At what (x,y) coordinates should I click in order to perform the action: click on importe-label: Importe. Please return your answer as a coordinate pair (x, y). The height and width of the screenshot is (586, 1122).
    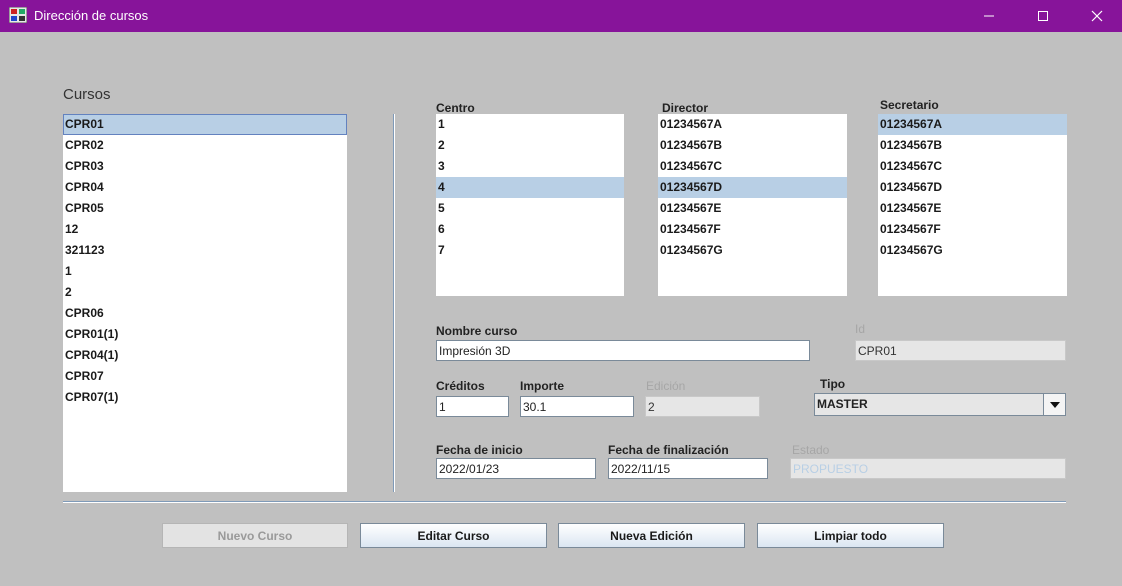
    Looking at the image, I should click on (542, 386).